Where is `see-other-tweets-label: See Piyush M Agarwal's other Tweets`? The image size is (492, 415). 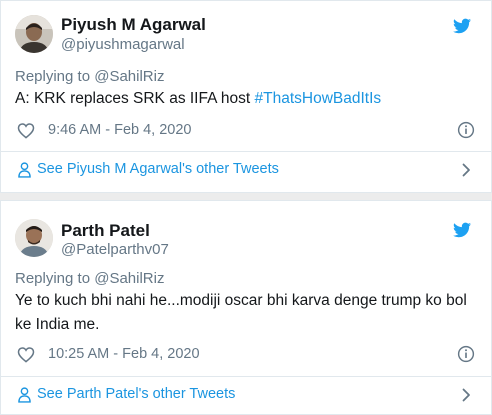 see-other-tweets-label: See Piyush M Agarwal's other Tweets is located at coordinates (158, 169).